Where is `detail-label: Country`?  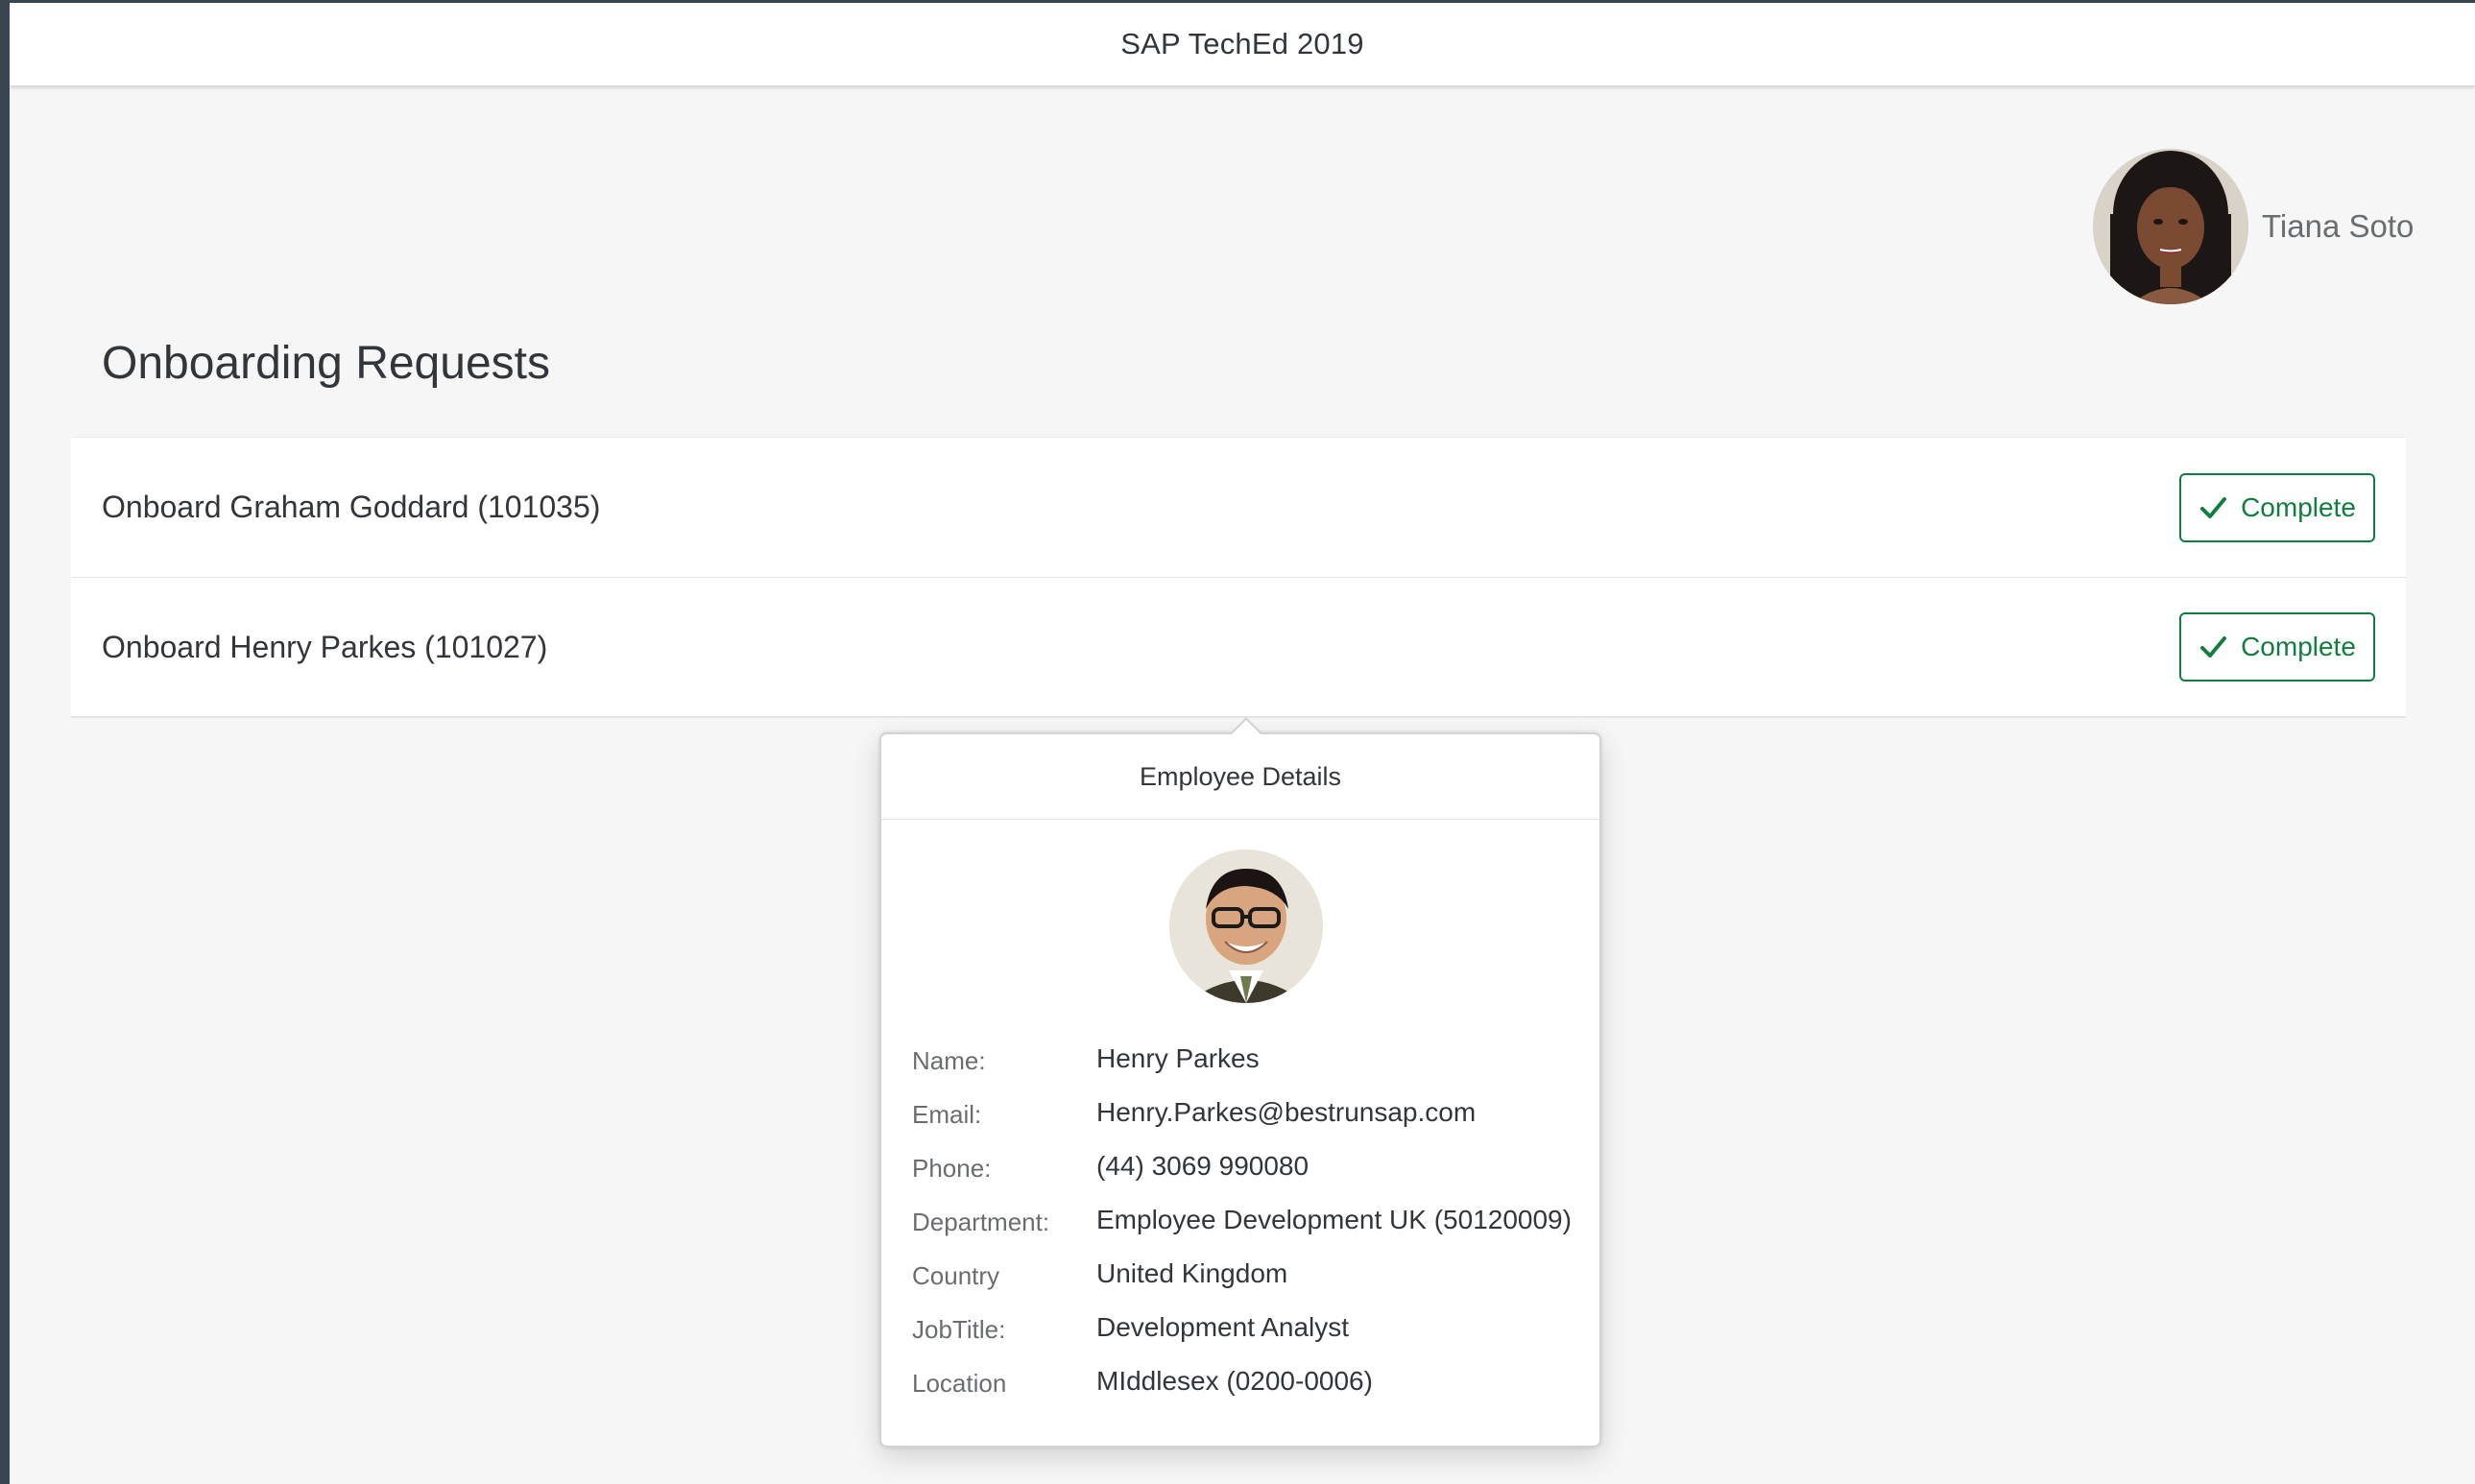
detail-label: Country is located at coordinates (956, 1275).